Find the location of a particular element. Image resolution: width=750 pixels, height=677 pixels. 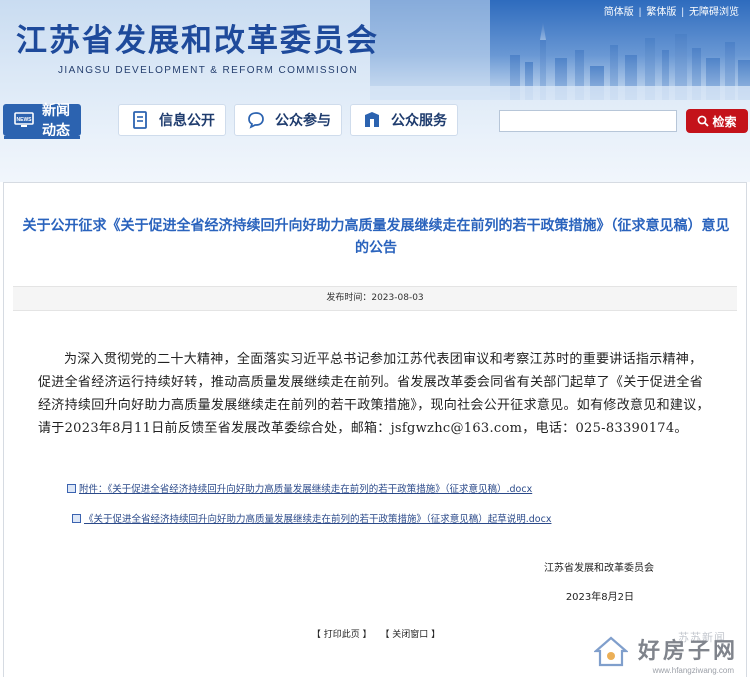

simplified-link: 简体版 is located at coordinates (619, 12).